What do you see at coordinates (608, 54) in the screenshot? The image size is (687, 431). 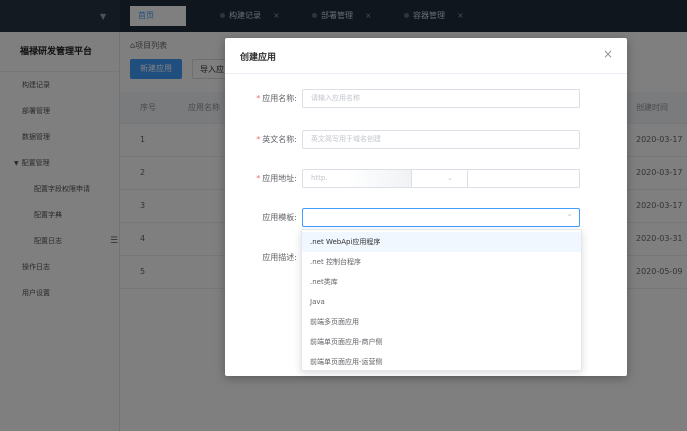 I see `close-icon: ×` at bounding box center [608, 54].